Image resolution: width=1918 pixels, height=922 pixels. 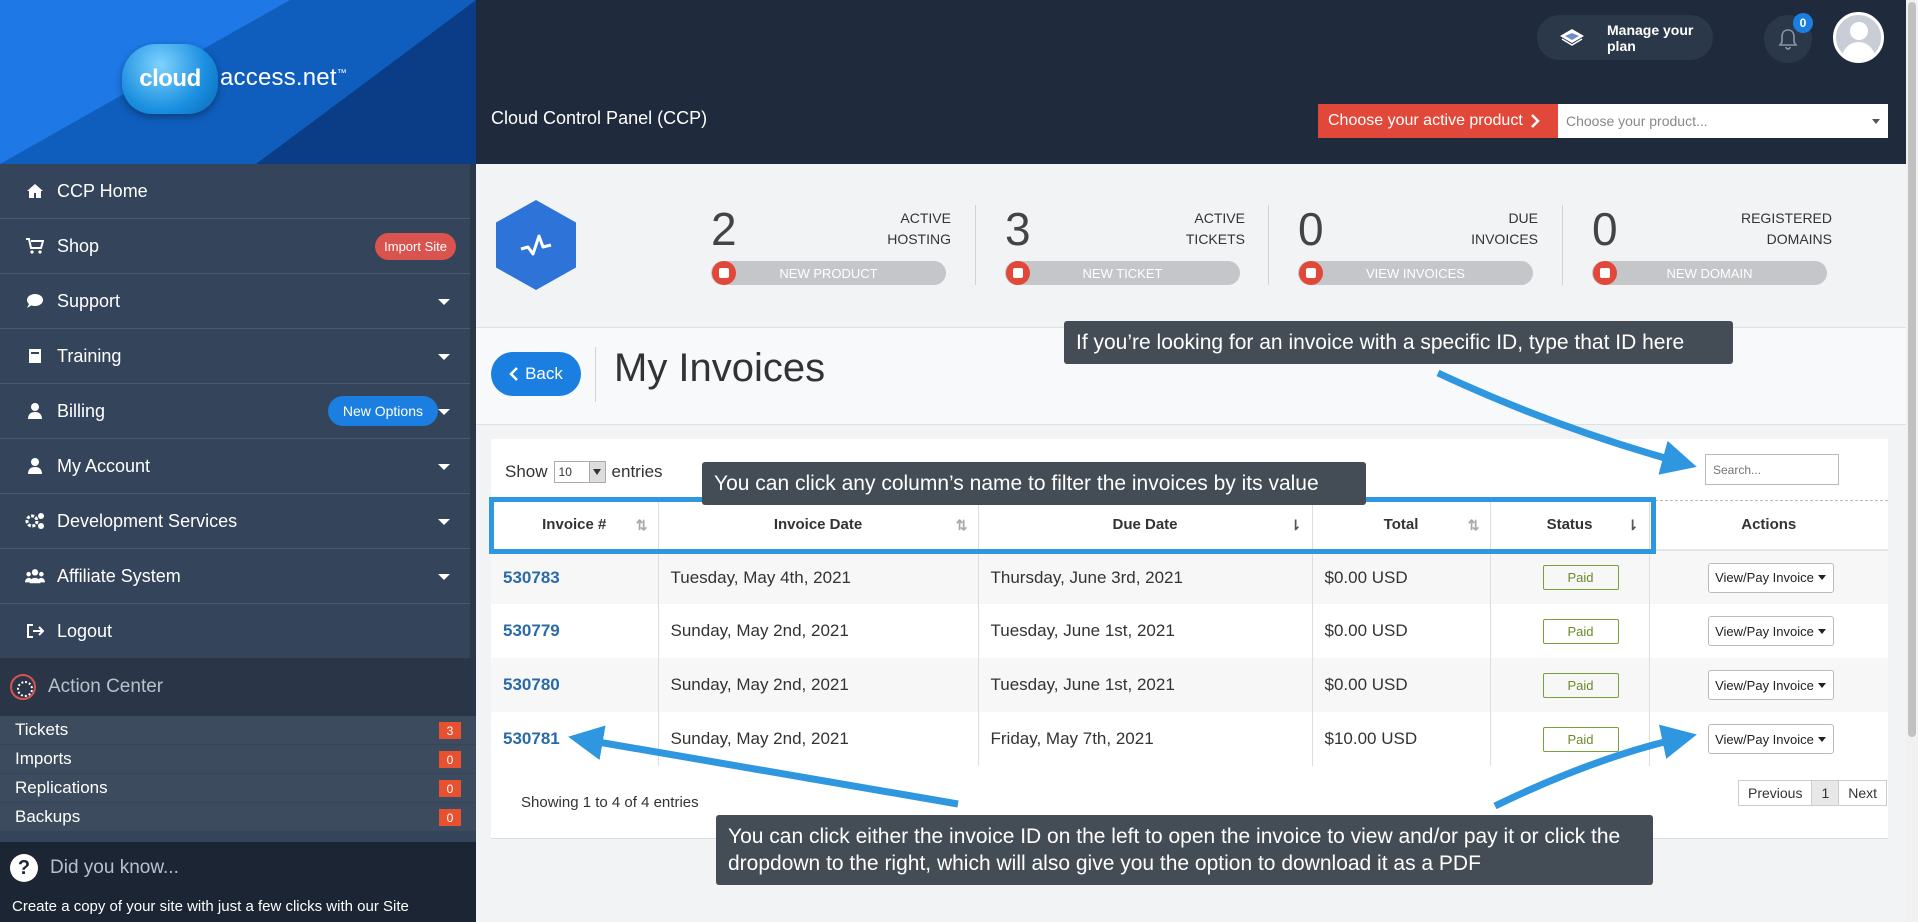 I want to click on user-icon, so click(x=35, y=411).